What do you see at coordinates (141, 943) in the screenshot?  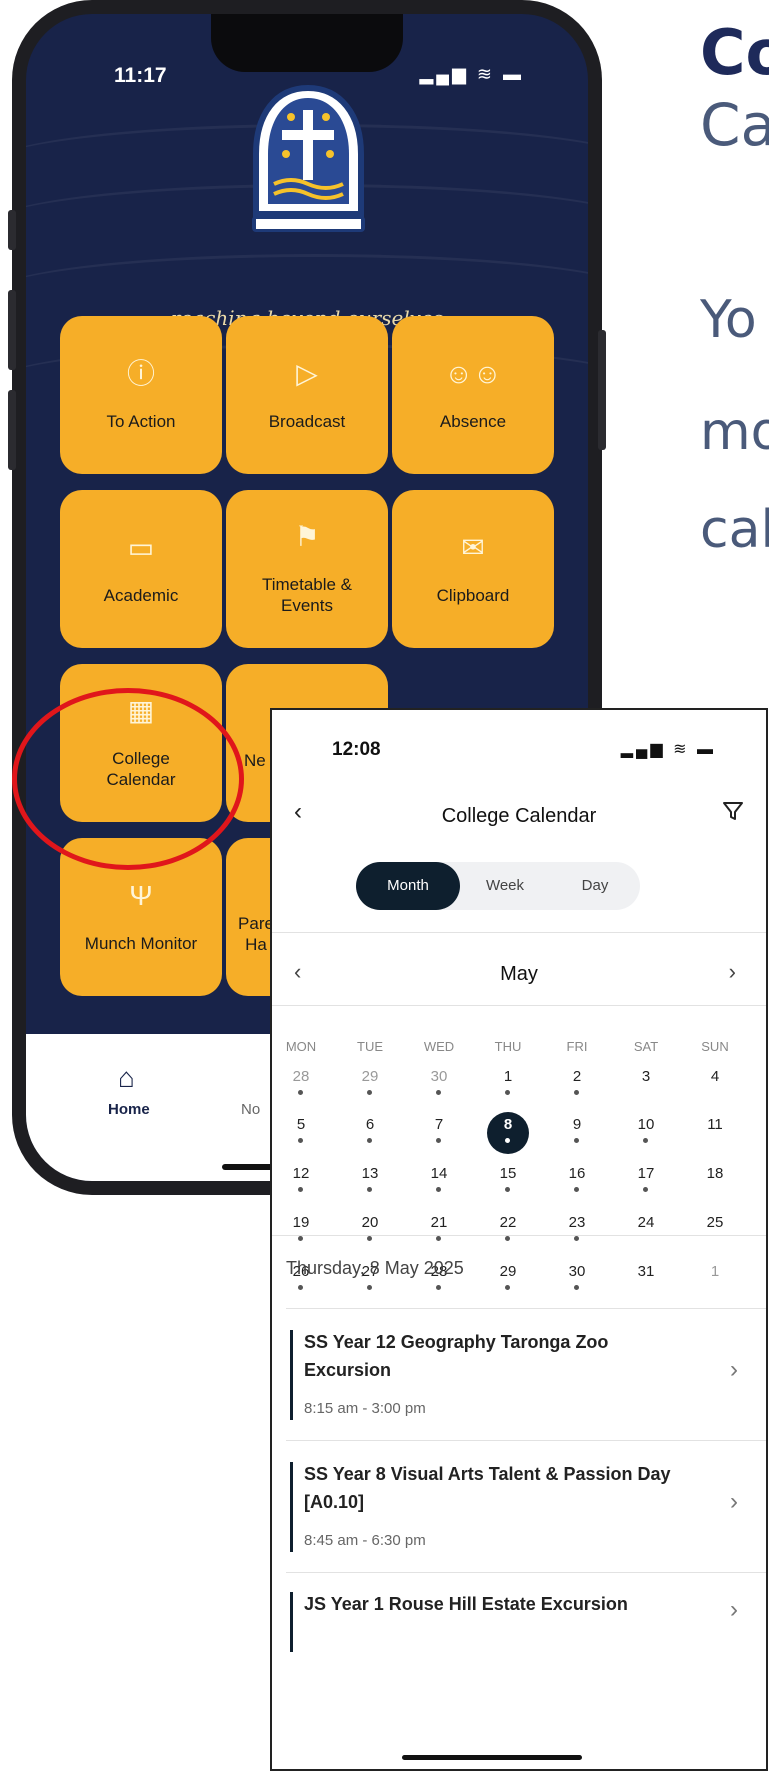 I see `tile-label: Munch Monitor` at bounding box center [141, 943].